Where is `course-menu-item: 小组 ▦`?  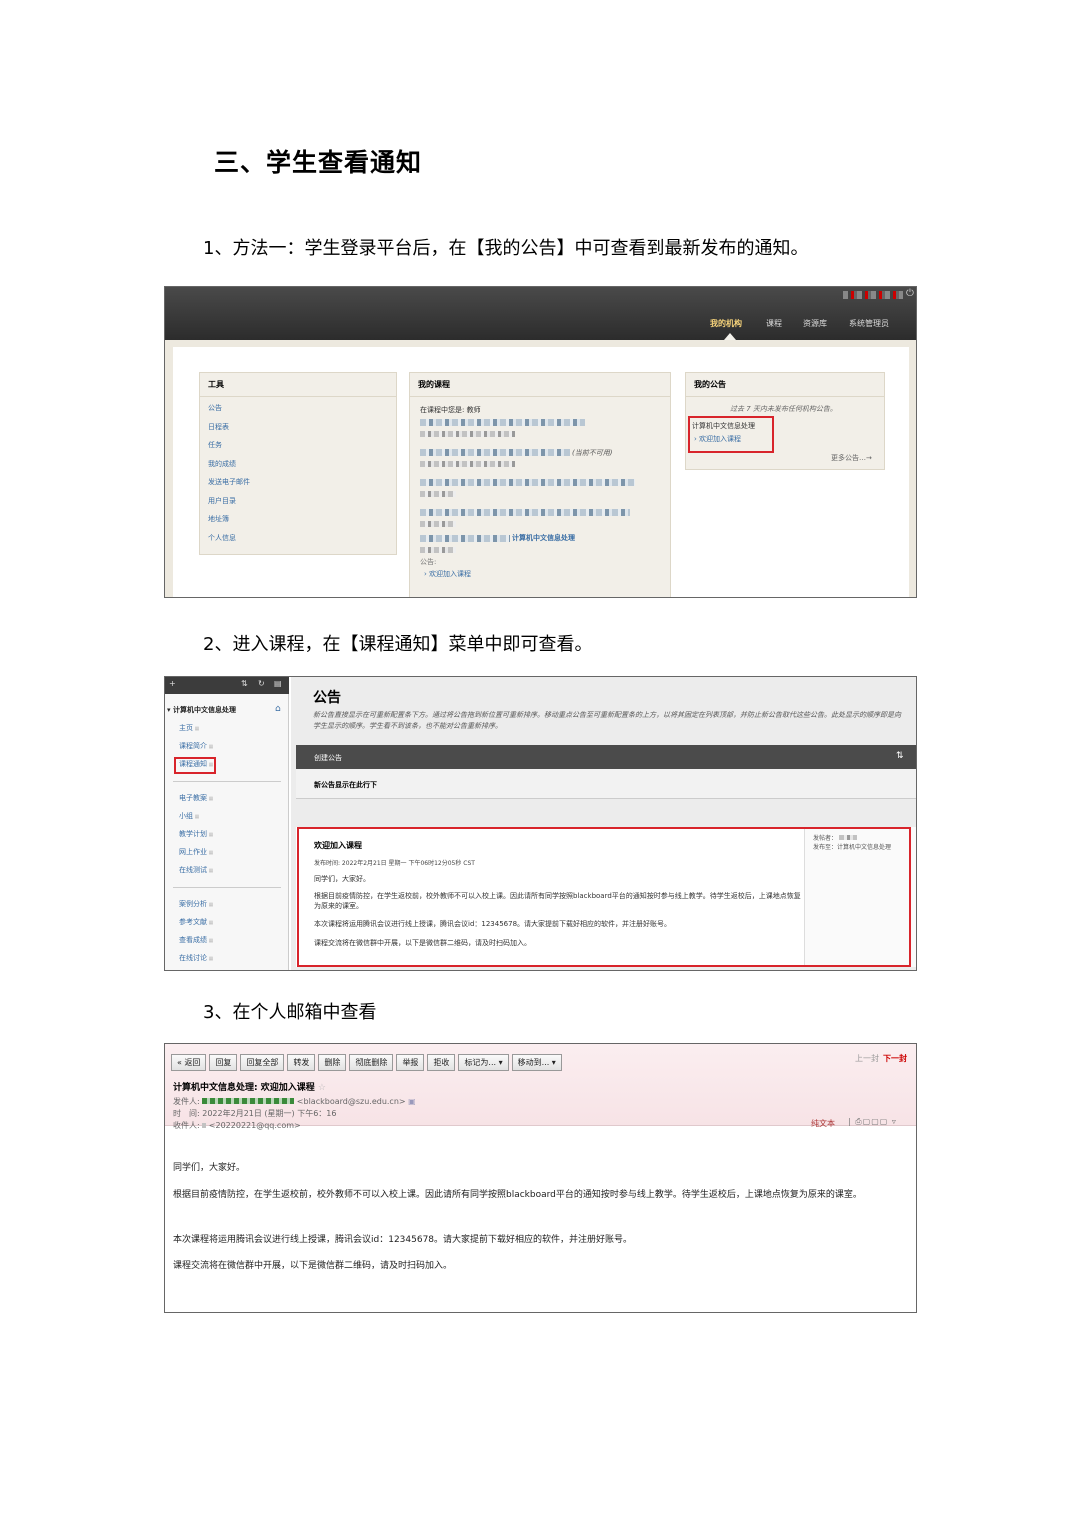 course-menu-item: 小组 ▦ is located at coordinates (196, 820).